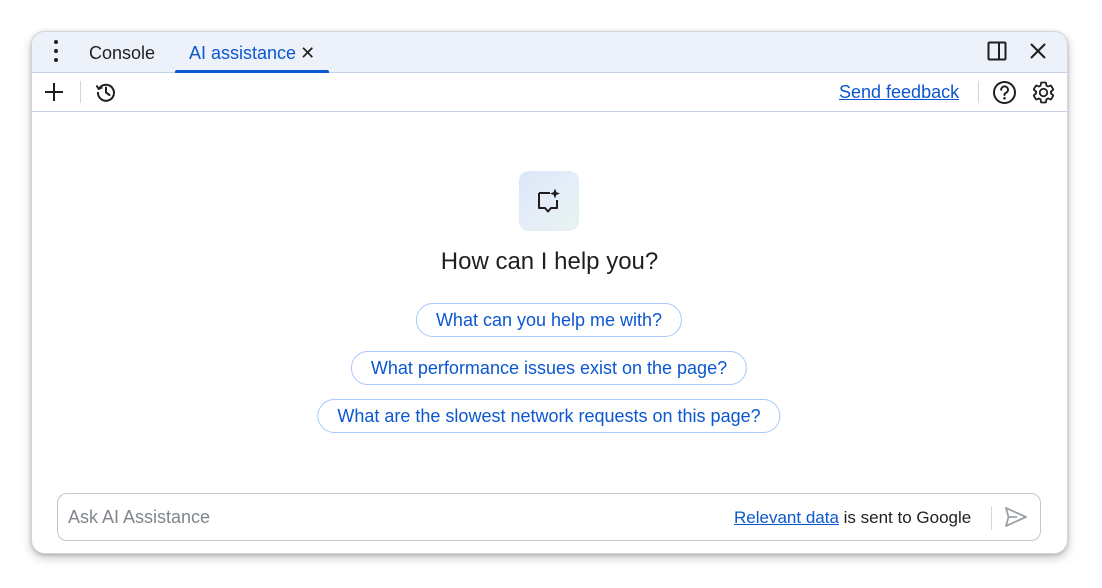 The image size is (1102, 588). What do you see at coordinates (549, 92) in the screenshot?
I see `toolbar: Send feedback` at bounding box center [549, 92].